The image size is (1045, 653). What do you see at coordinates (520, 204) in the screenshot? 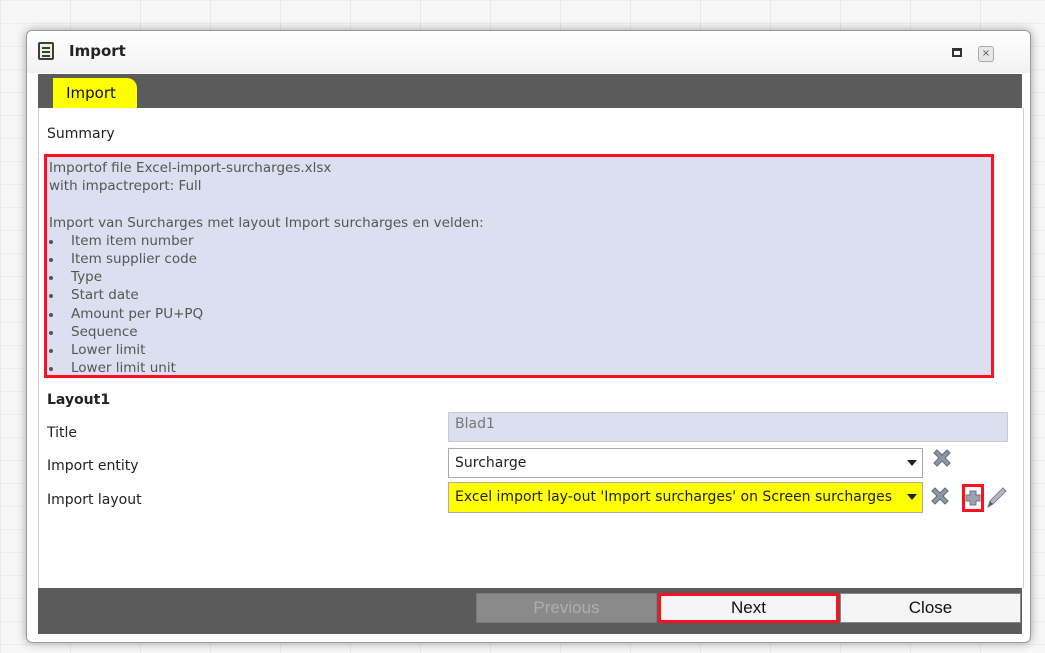
I see `summary-line` at bounding box center [520, 204].